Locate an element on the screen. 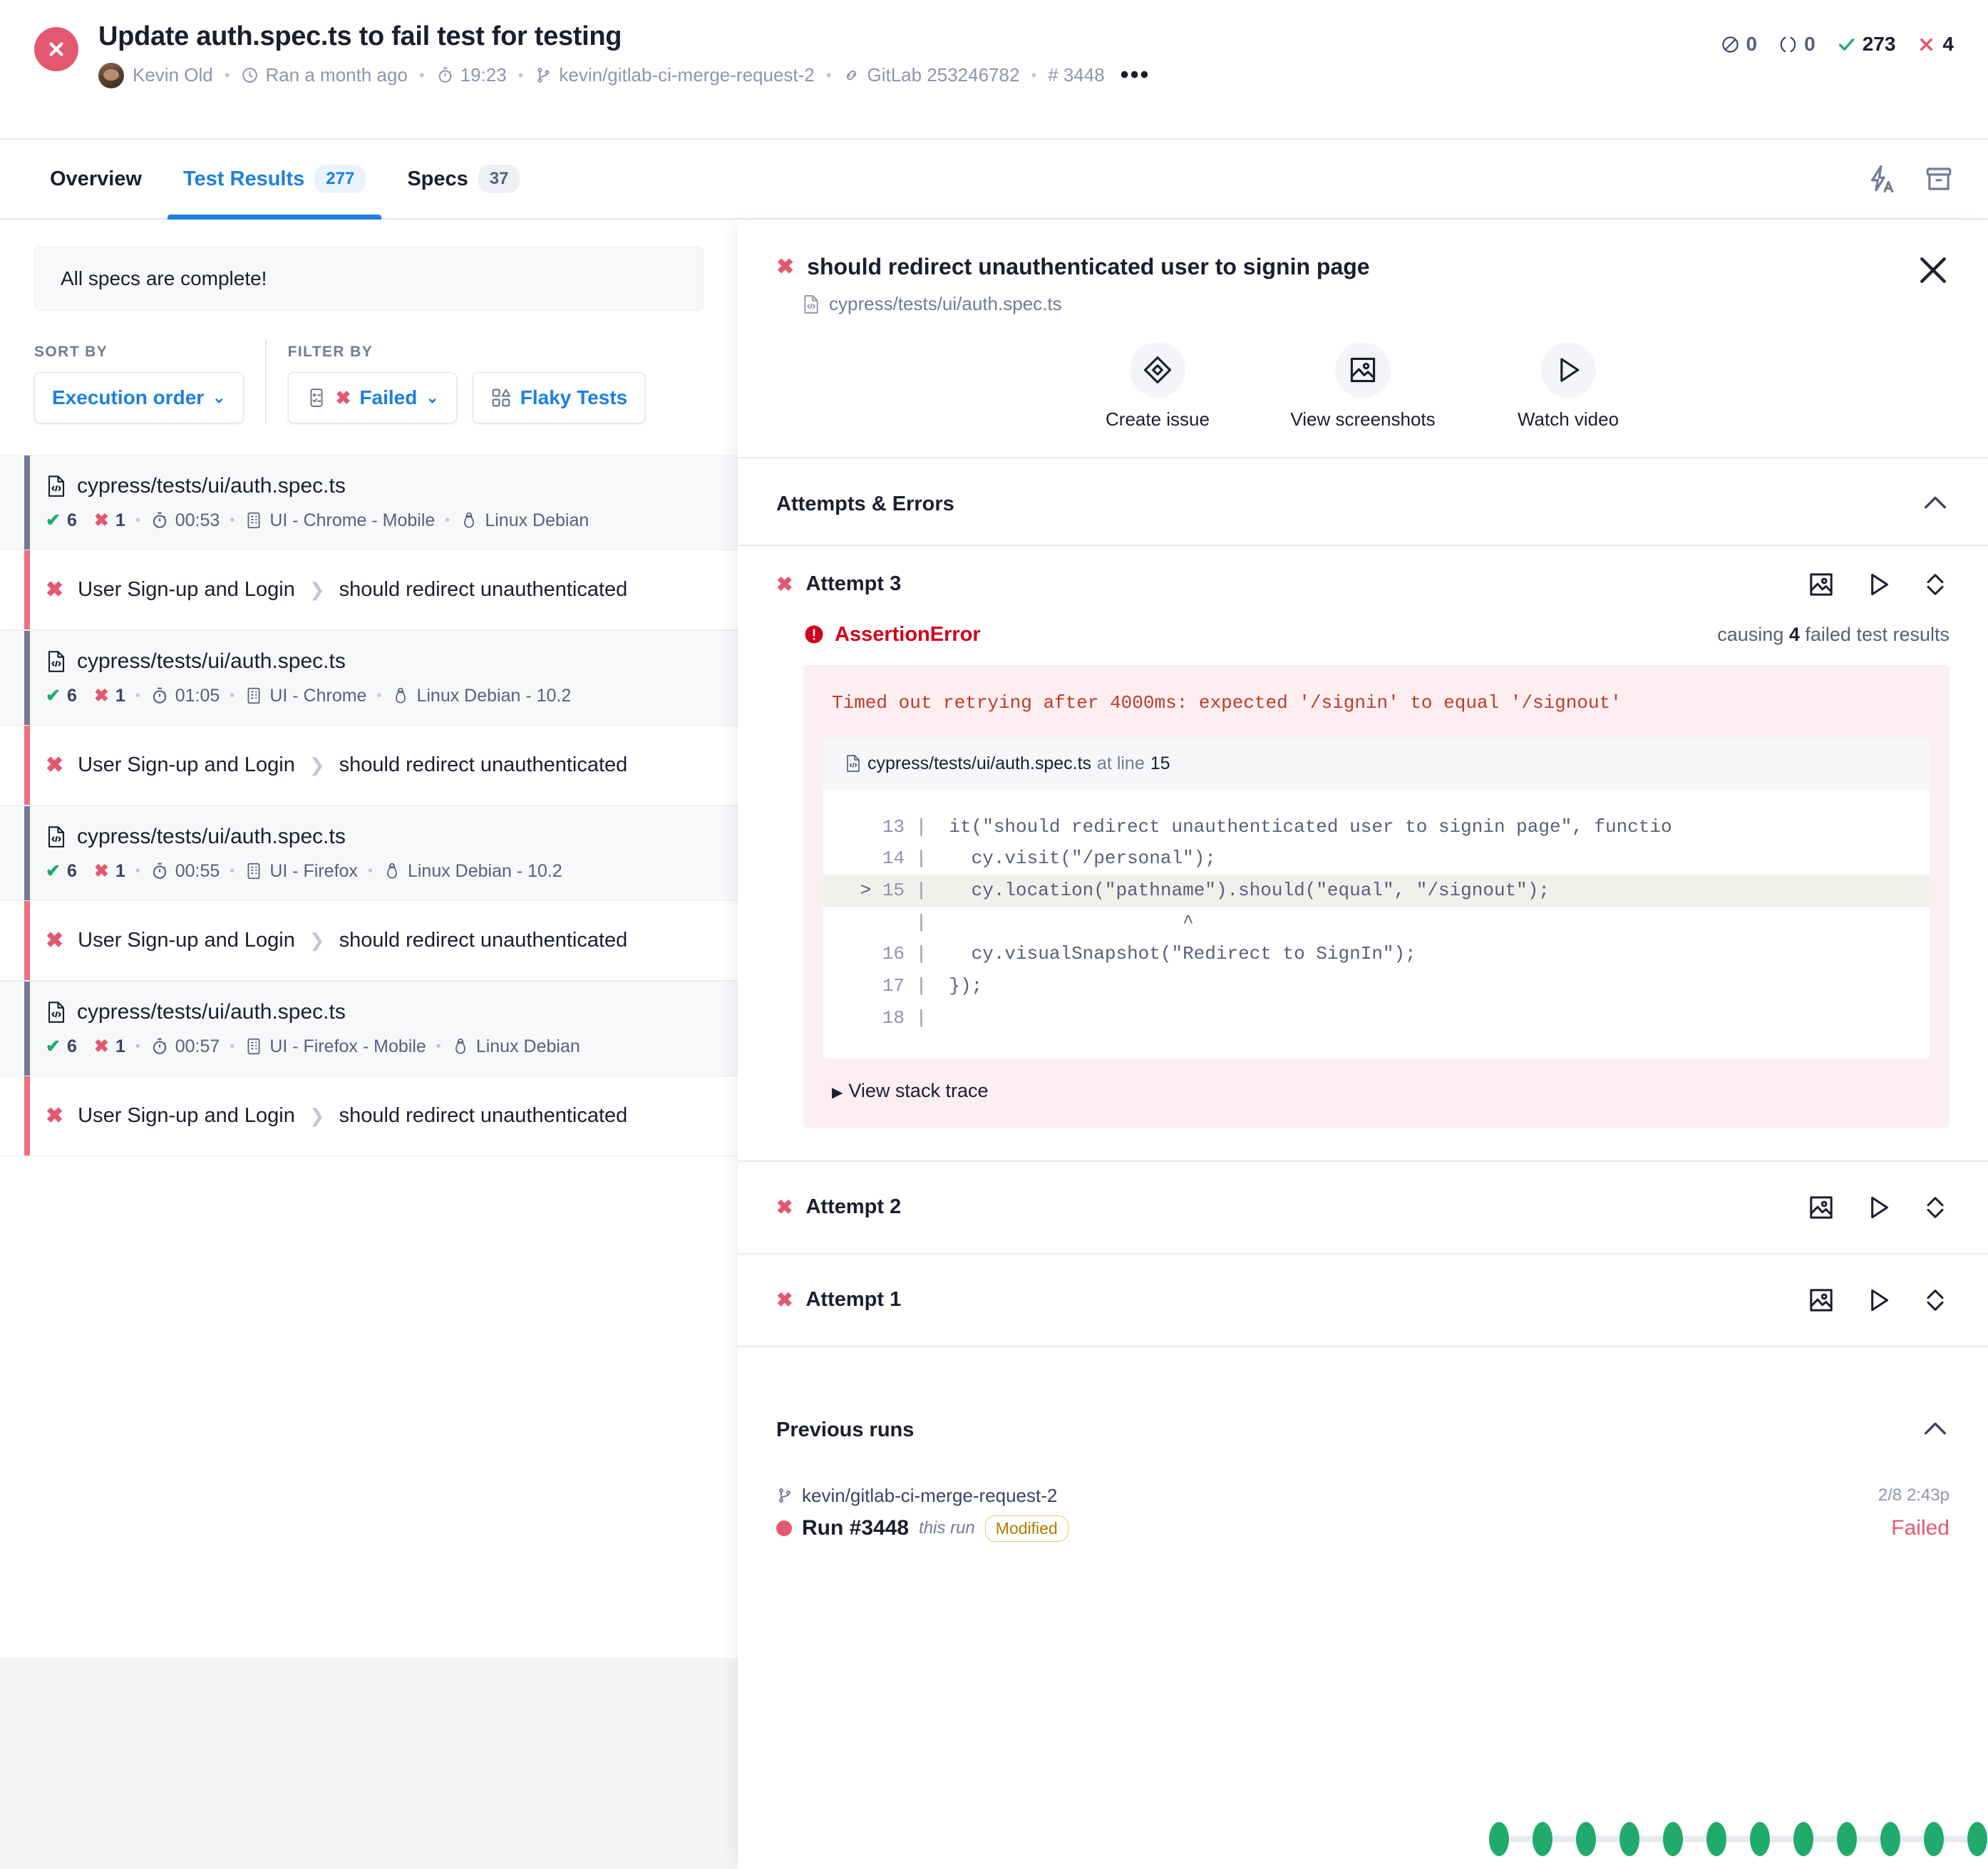  test-suite: User Sign-up and Login is located at coordinates (186, 1115).